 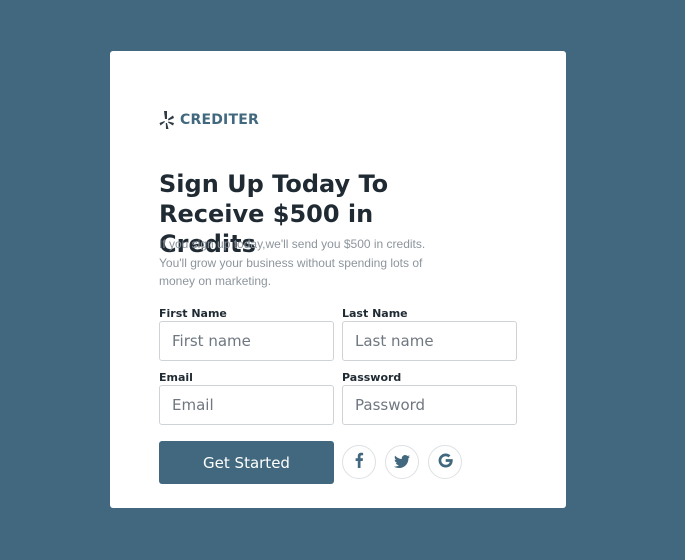 What do you see at coordinates (215, 281) in the screenshot?
I see `subtitle-line-3: money on marketing.` at bounding box center [215, 281].